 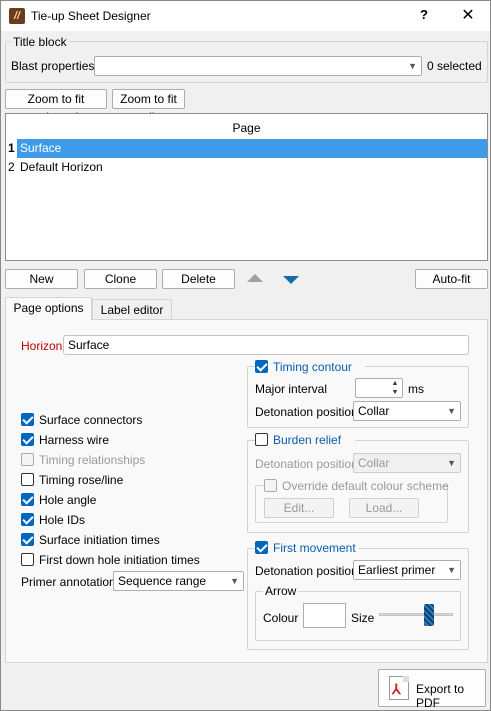 I want to click on app-icon: //, so click(x=17, y=16).